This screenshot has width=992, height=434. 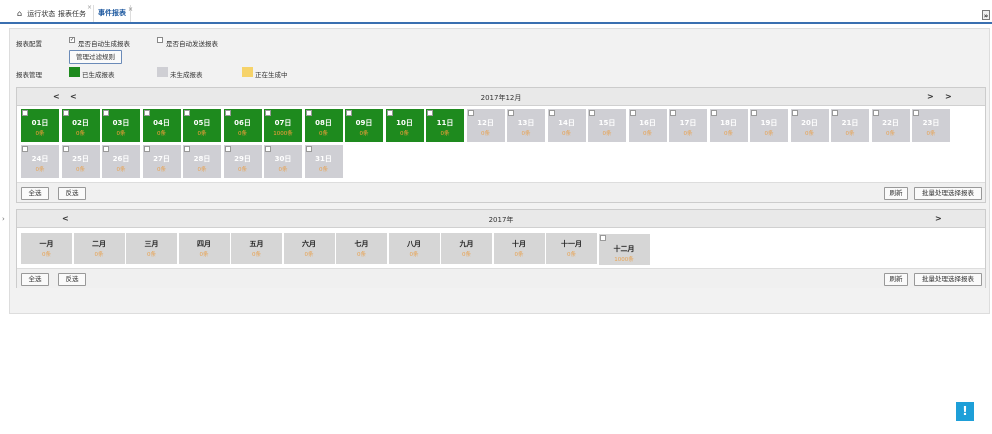 I want to click on day-cell: 30日 0条, so click(x=283, y=161).